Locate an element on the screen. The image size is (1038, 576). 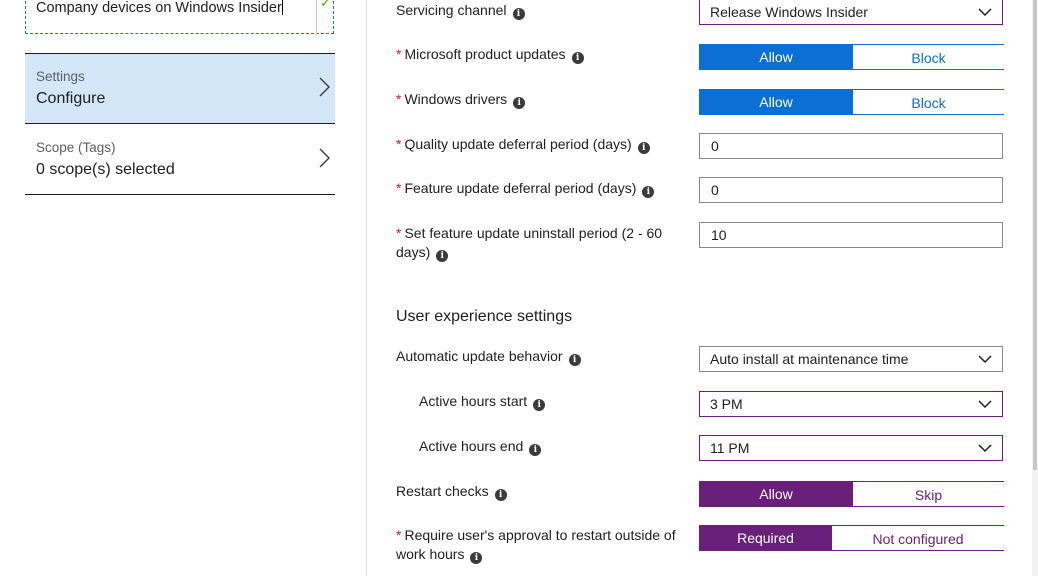
uninstall-period-input: 10 is located at coordinates (851, 235).